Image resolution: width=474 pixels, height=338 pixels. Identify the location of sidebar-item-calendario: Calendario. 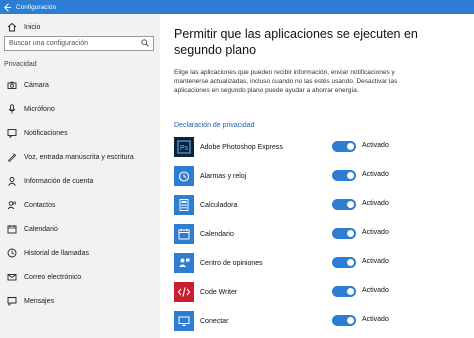
(32, 229).